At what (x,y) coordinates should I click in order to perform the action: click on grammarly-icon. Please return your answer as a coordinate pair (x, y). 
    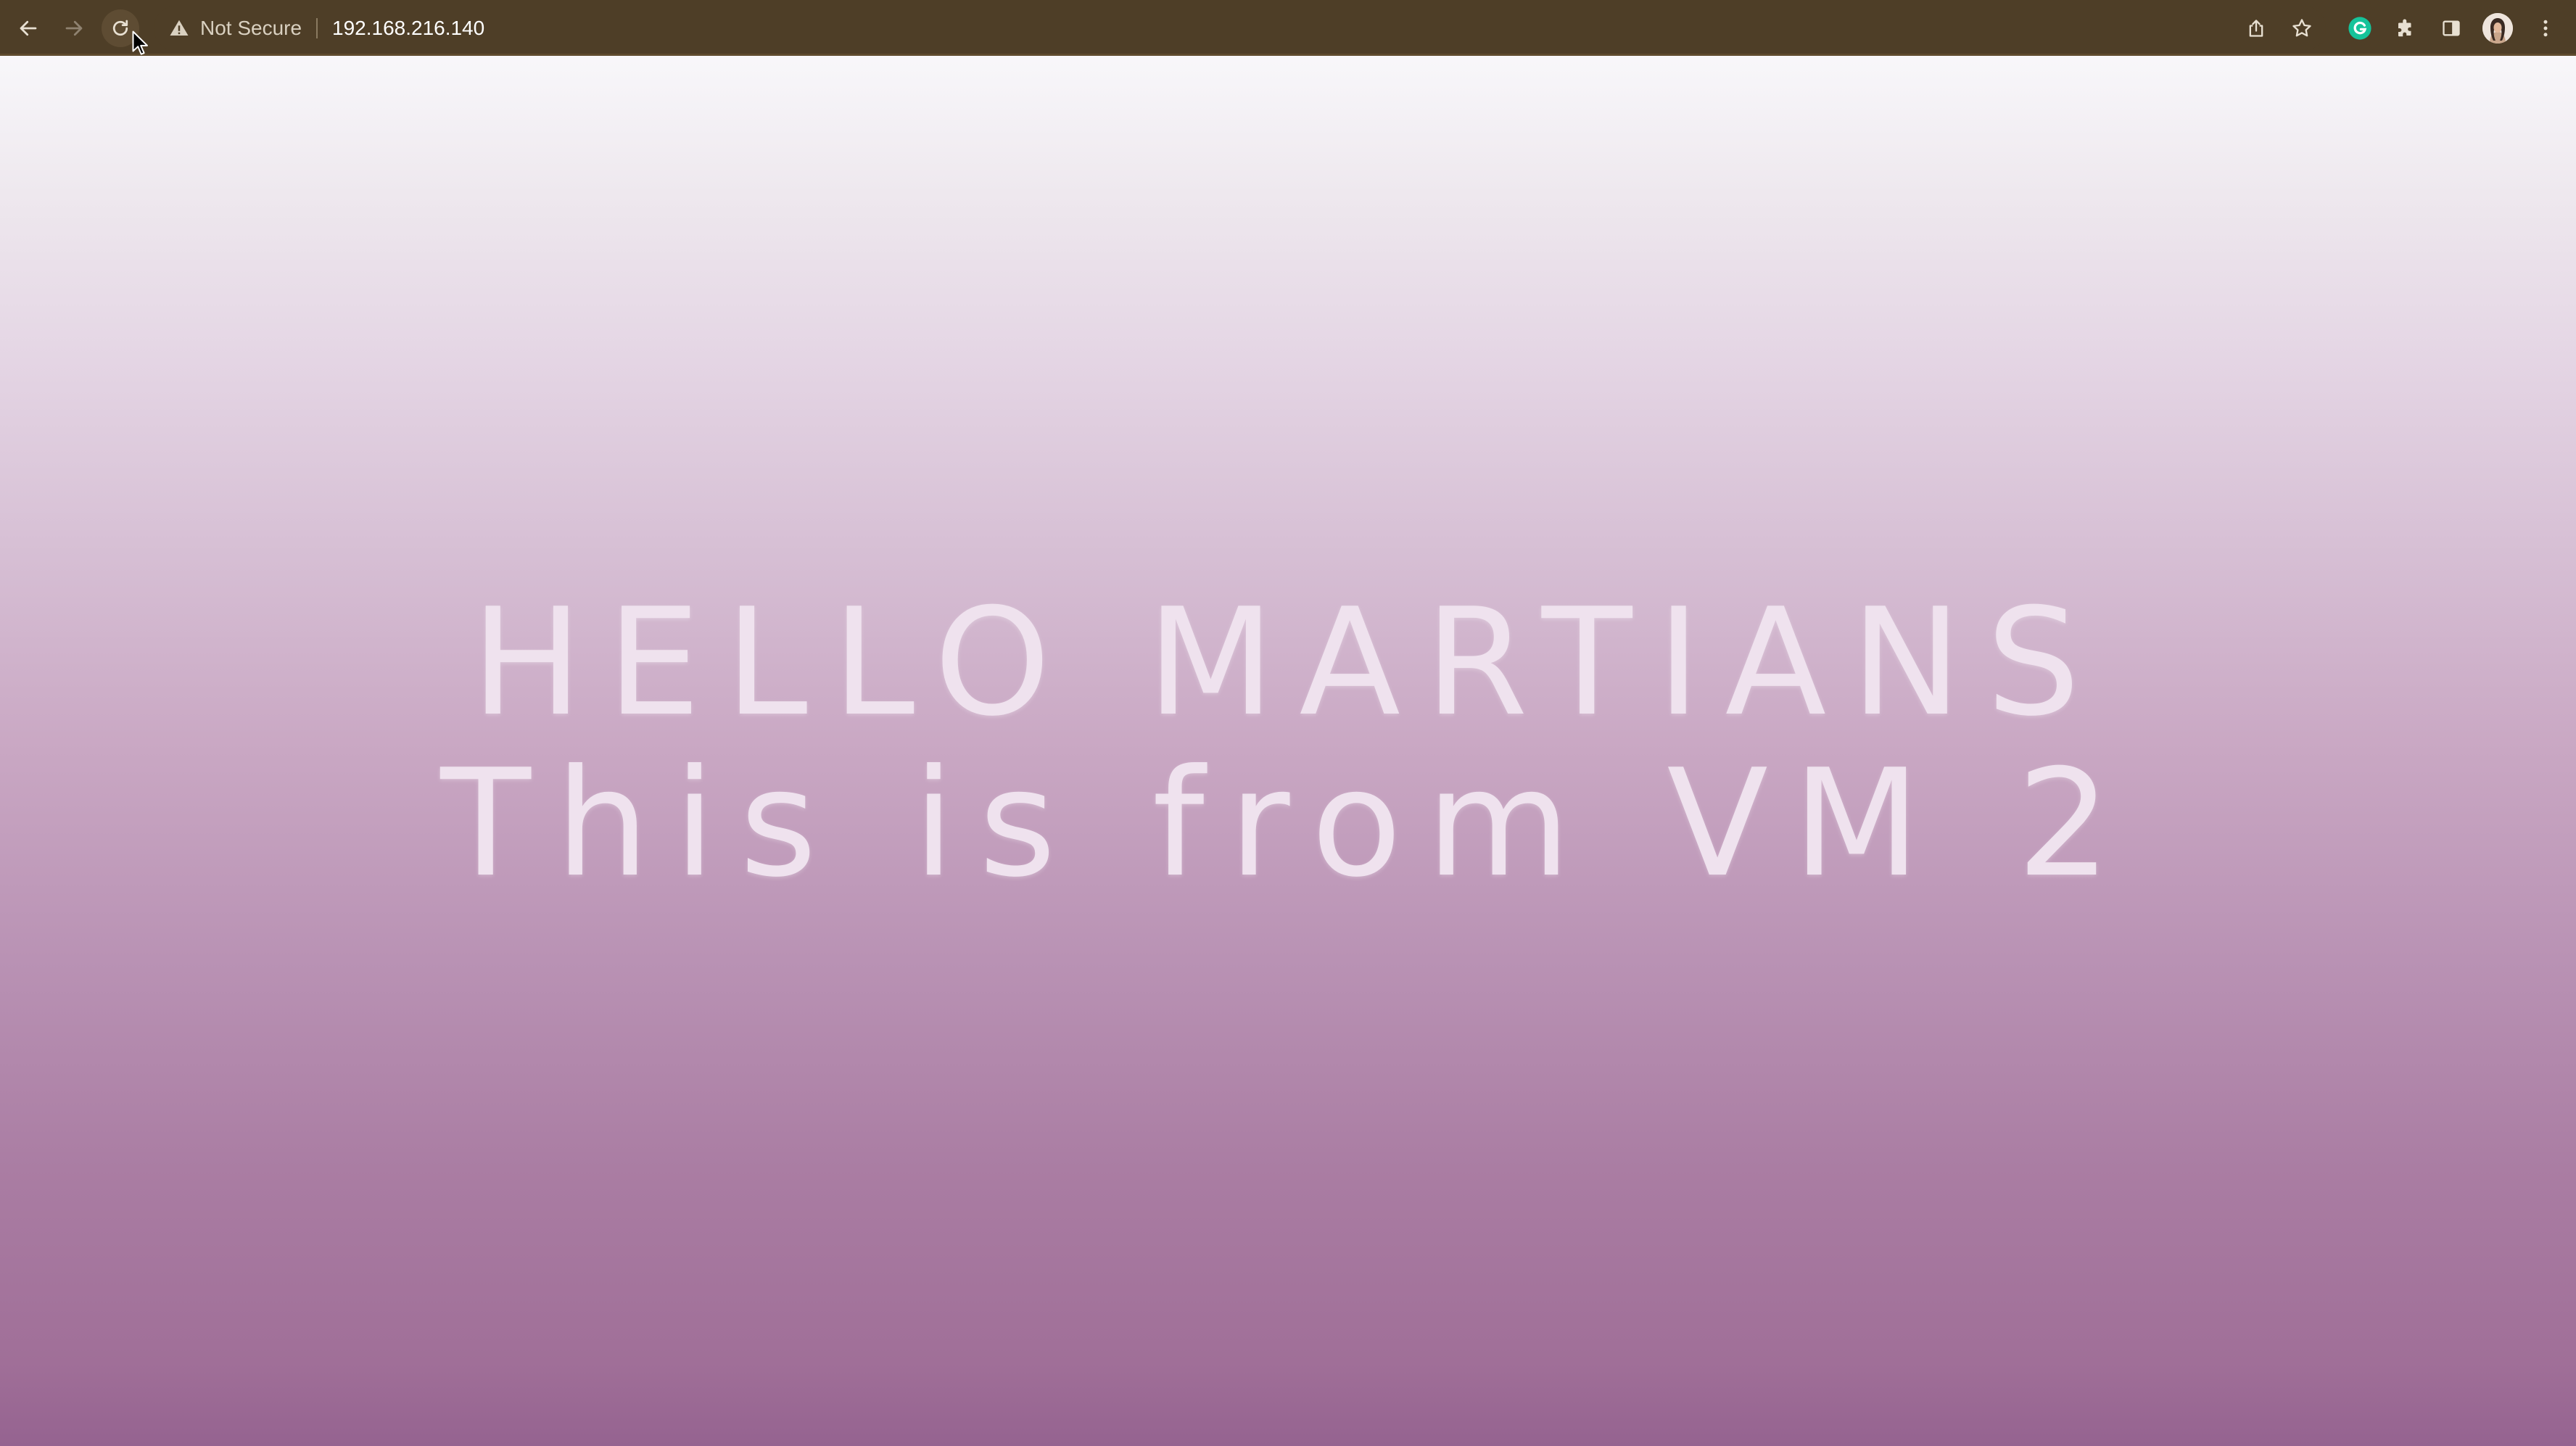
    Looking at the image, I should click on (2359, 29).